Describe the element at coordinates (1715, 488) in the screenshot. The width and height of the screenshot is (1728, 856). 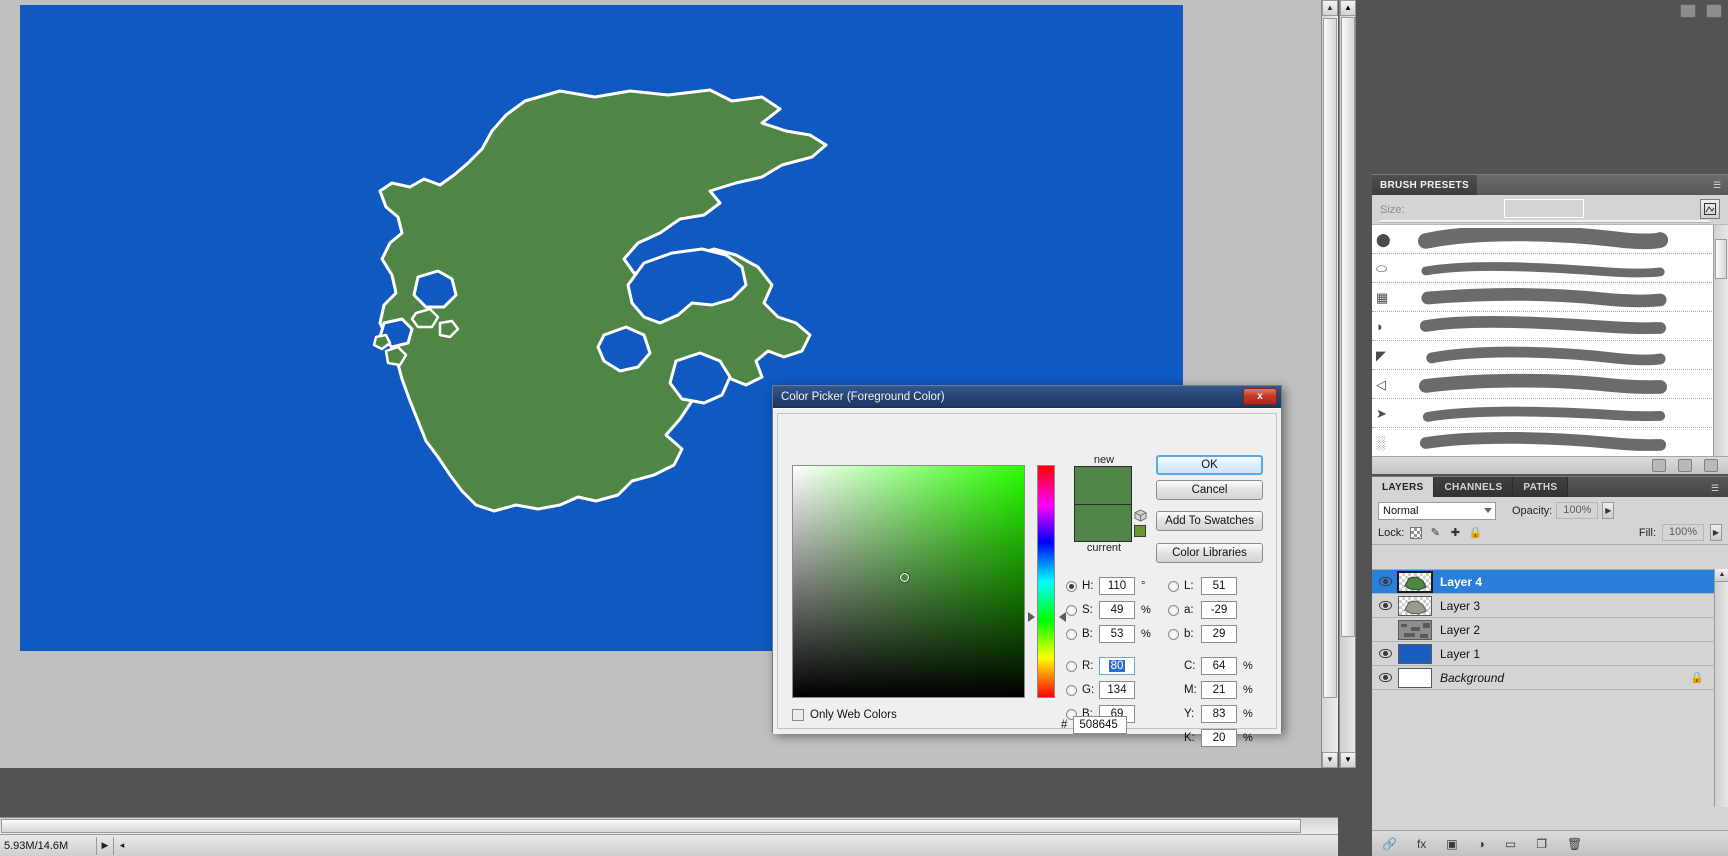
I see `layers-panel-menu-icon: ☰` at that location.